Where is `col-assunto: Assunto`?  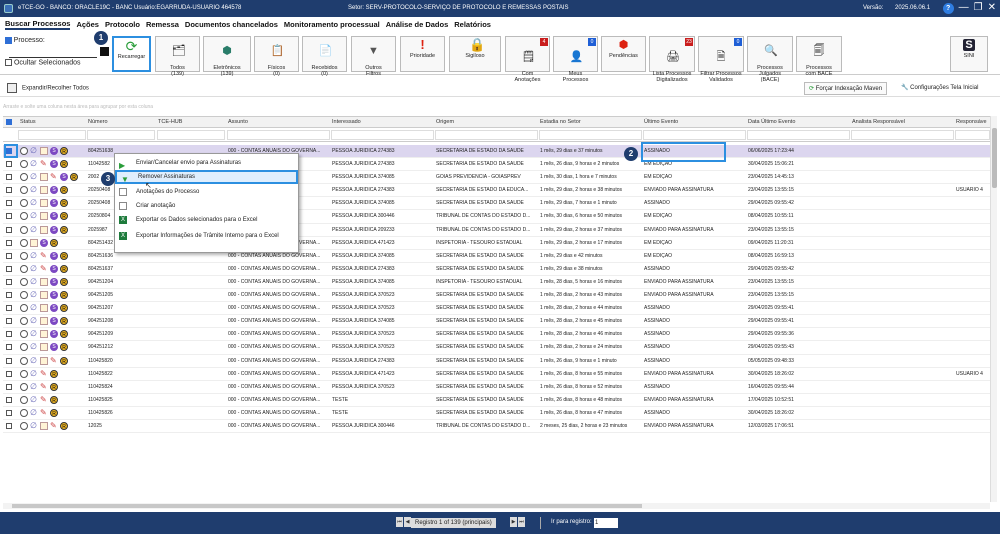 col-assunto: Assunto is located at coordinates (238, 122).